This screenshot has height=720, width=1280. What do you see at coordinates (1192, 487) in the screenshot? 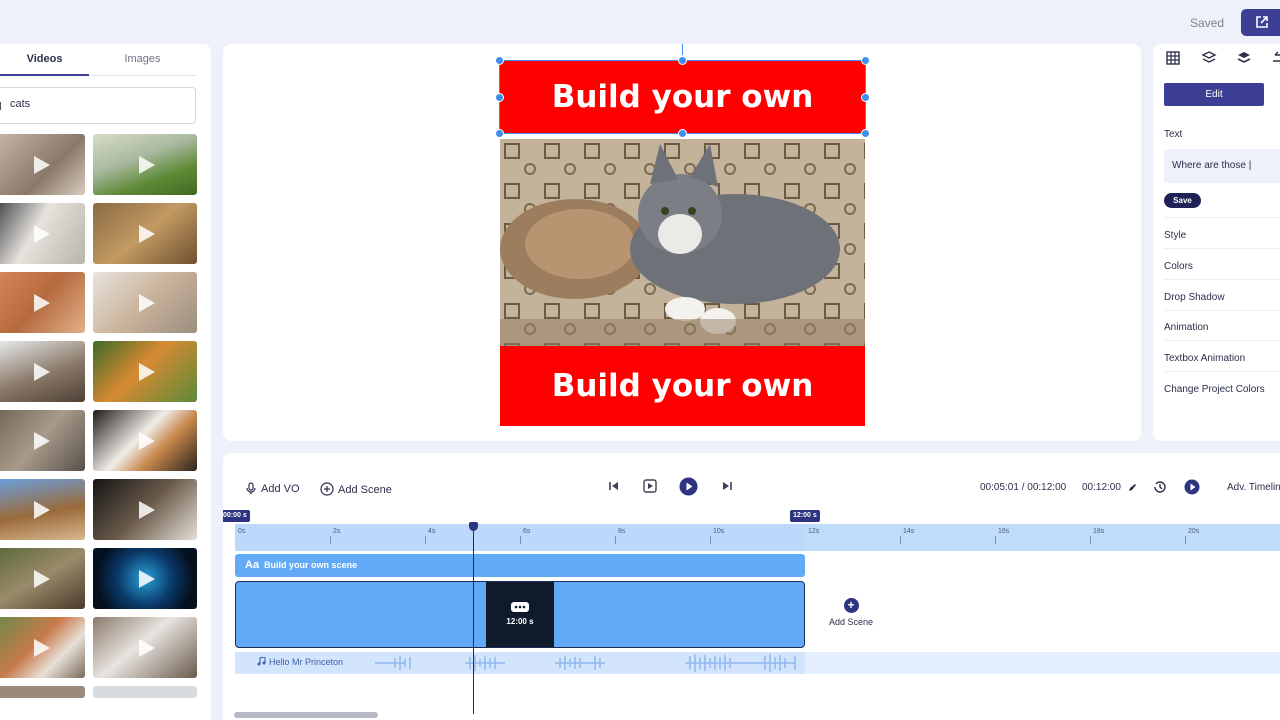
I see `play-circle-icon` at bounding box center [1192, 487].